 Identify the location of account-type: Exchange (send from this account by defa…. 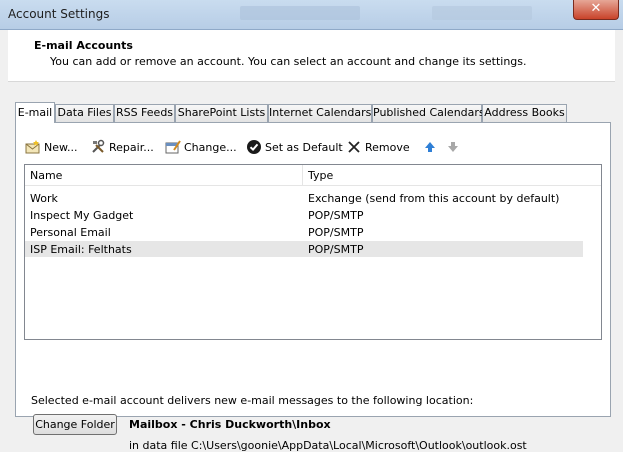
(434, 198).